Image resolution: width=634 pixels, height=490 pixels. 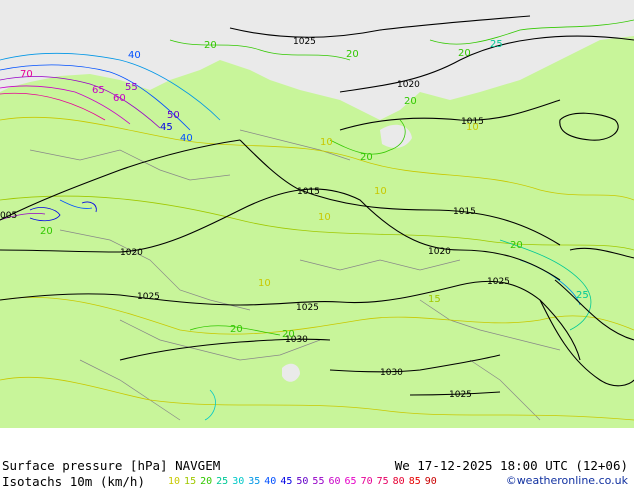 What do you see at coordinates (391, 373) in the screenshot?
I see `isobar-label: 1030` at bounding box center [391, 373].